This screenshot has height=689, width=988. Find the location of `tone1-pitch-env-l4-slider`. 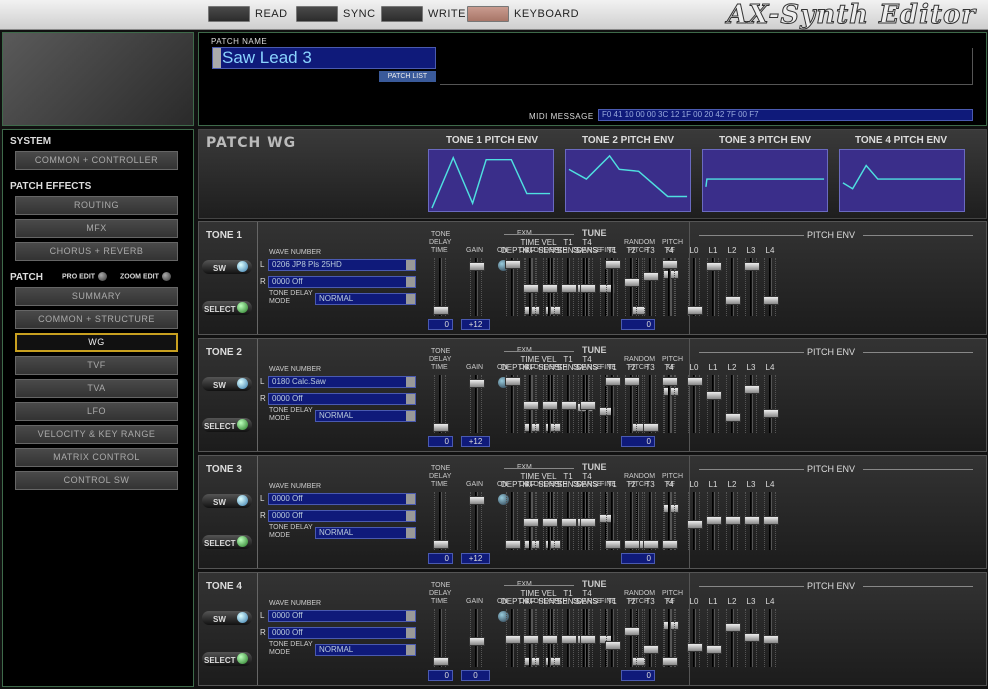

tone1-pitch-env-l4-slider is located at coordinates (771, 287).